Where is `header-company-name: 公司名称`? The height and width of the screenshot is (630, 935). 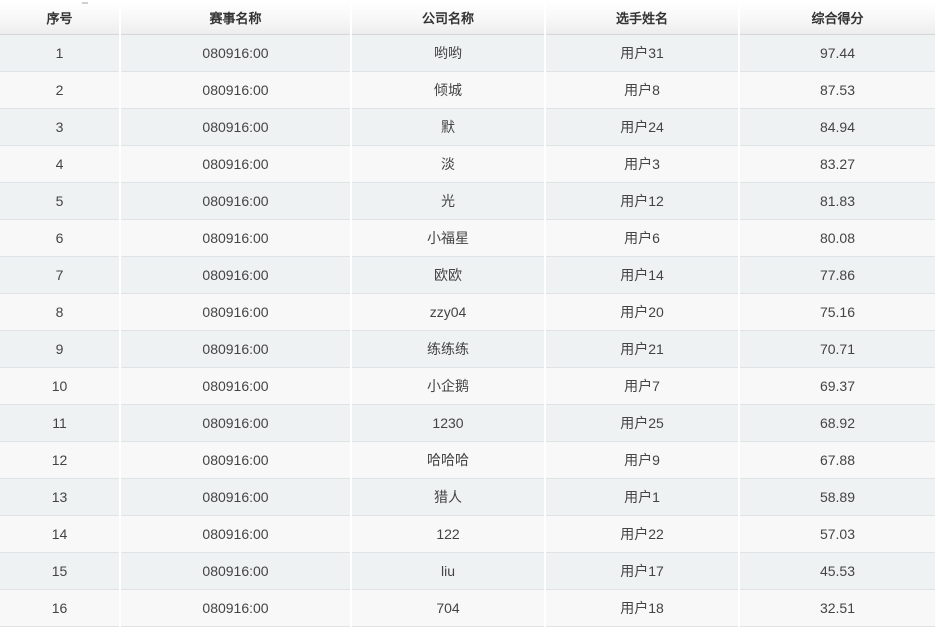
header-company-name: 公司名称 is located at coordinates (448, 18).